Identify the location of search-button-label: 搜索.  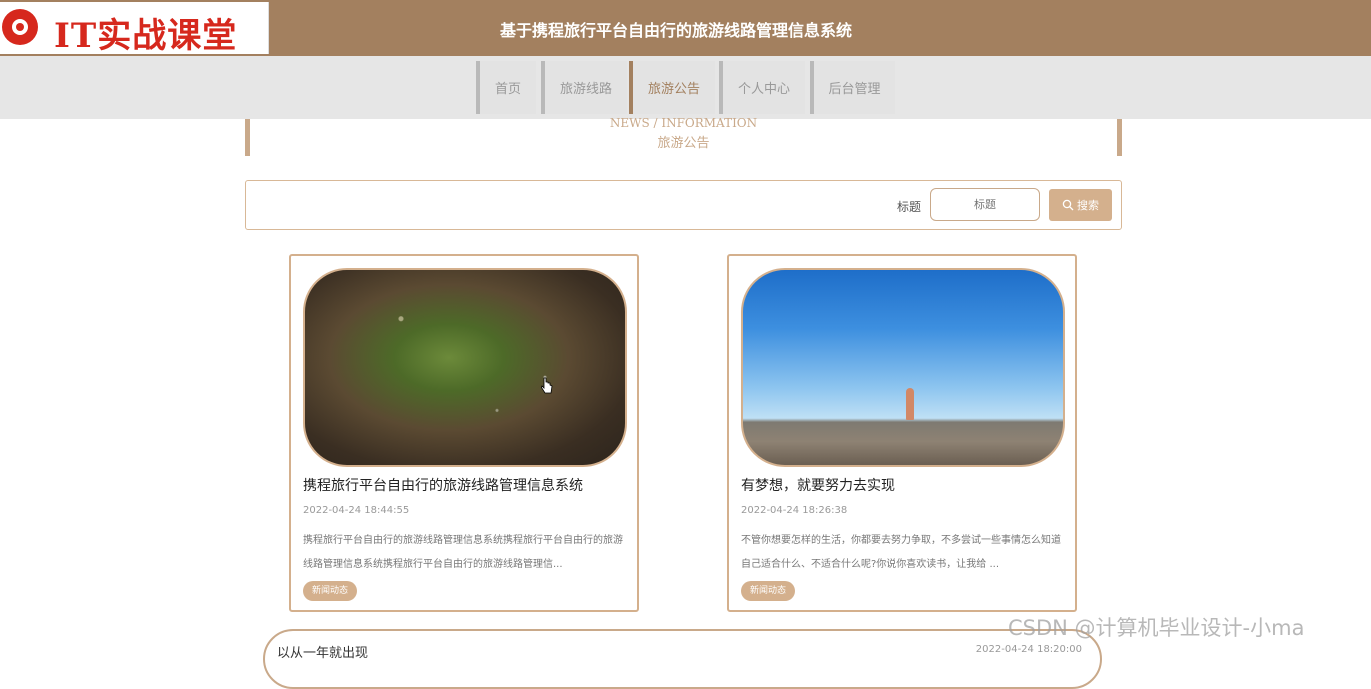
(1088, 205).